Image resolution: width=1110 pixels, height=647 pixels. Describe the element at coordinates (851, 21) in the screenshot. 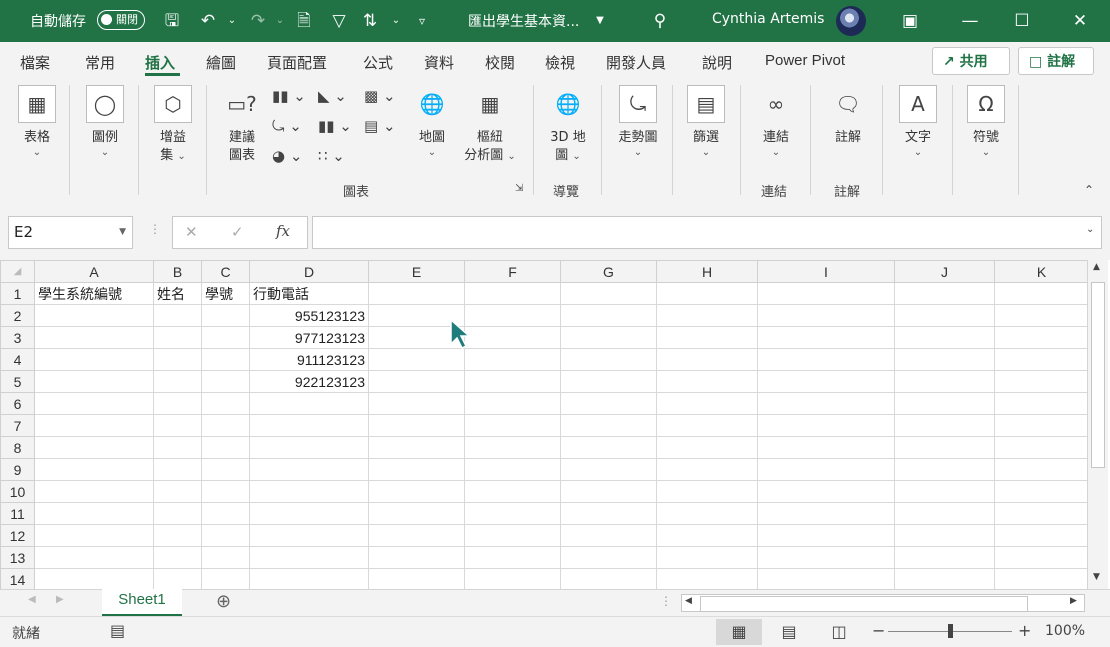

I see `avatar` at that location.